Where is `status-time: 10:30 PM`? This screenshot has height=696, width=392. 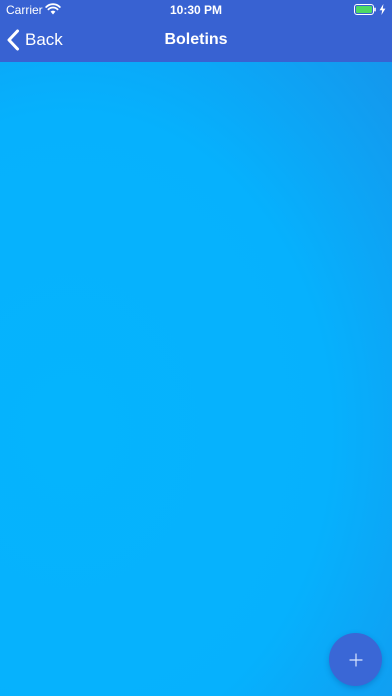 status-time: 10:30 PM is located at coordinates (196, 10).